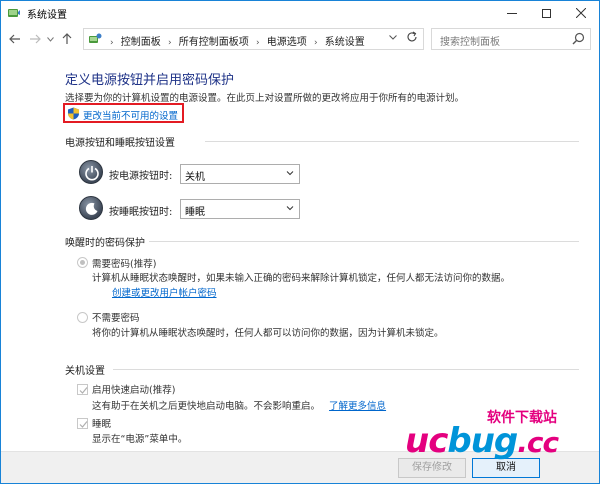 This screenshot has width=600, height=484. What do you see at coordinates (578, 38) in the screenshot?
I see `search-icon` at bounding box center [578, 38].